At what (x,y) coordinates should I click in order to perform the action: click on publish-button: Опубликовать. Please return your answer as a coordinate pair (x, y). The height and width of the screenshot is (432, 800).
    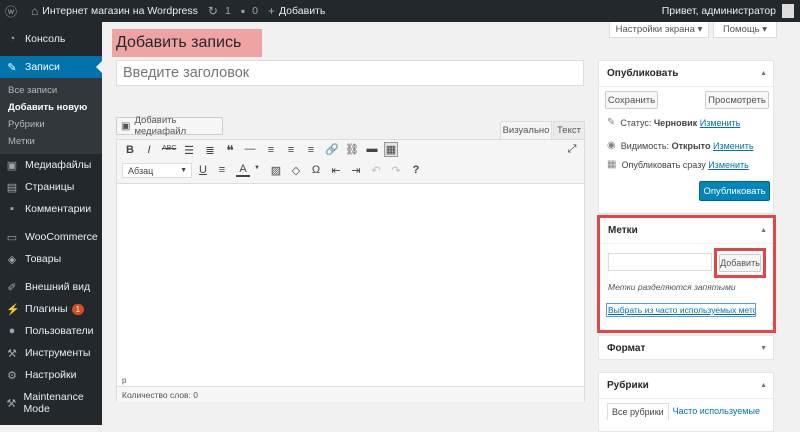
    Looking at the image, I should click on (734, 191).